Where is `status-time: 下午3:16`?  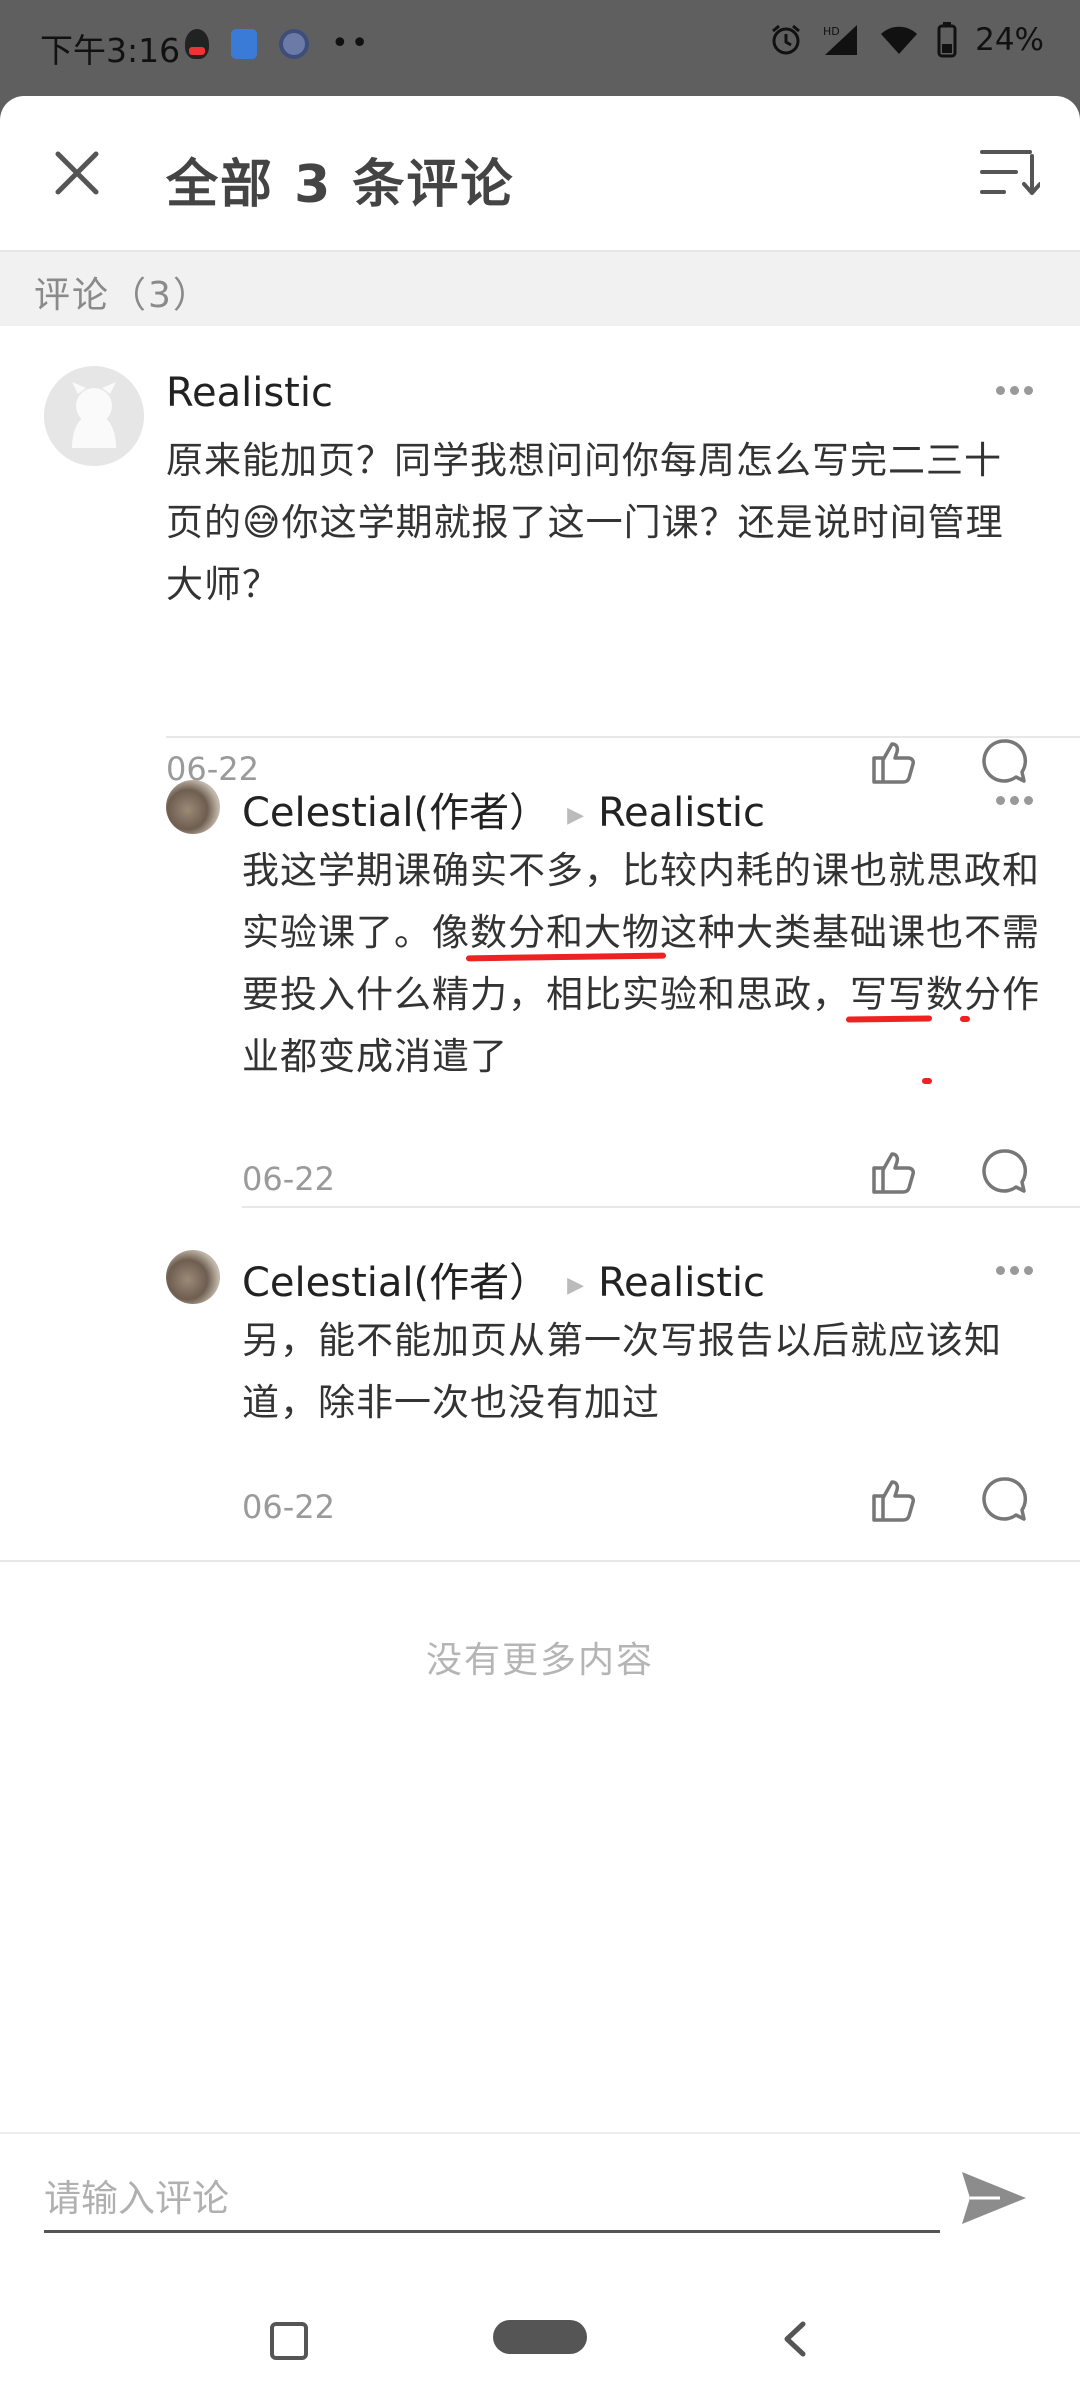
status-time: 下午3:16 is located at coordinates (110, 50).